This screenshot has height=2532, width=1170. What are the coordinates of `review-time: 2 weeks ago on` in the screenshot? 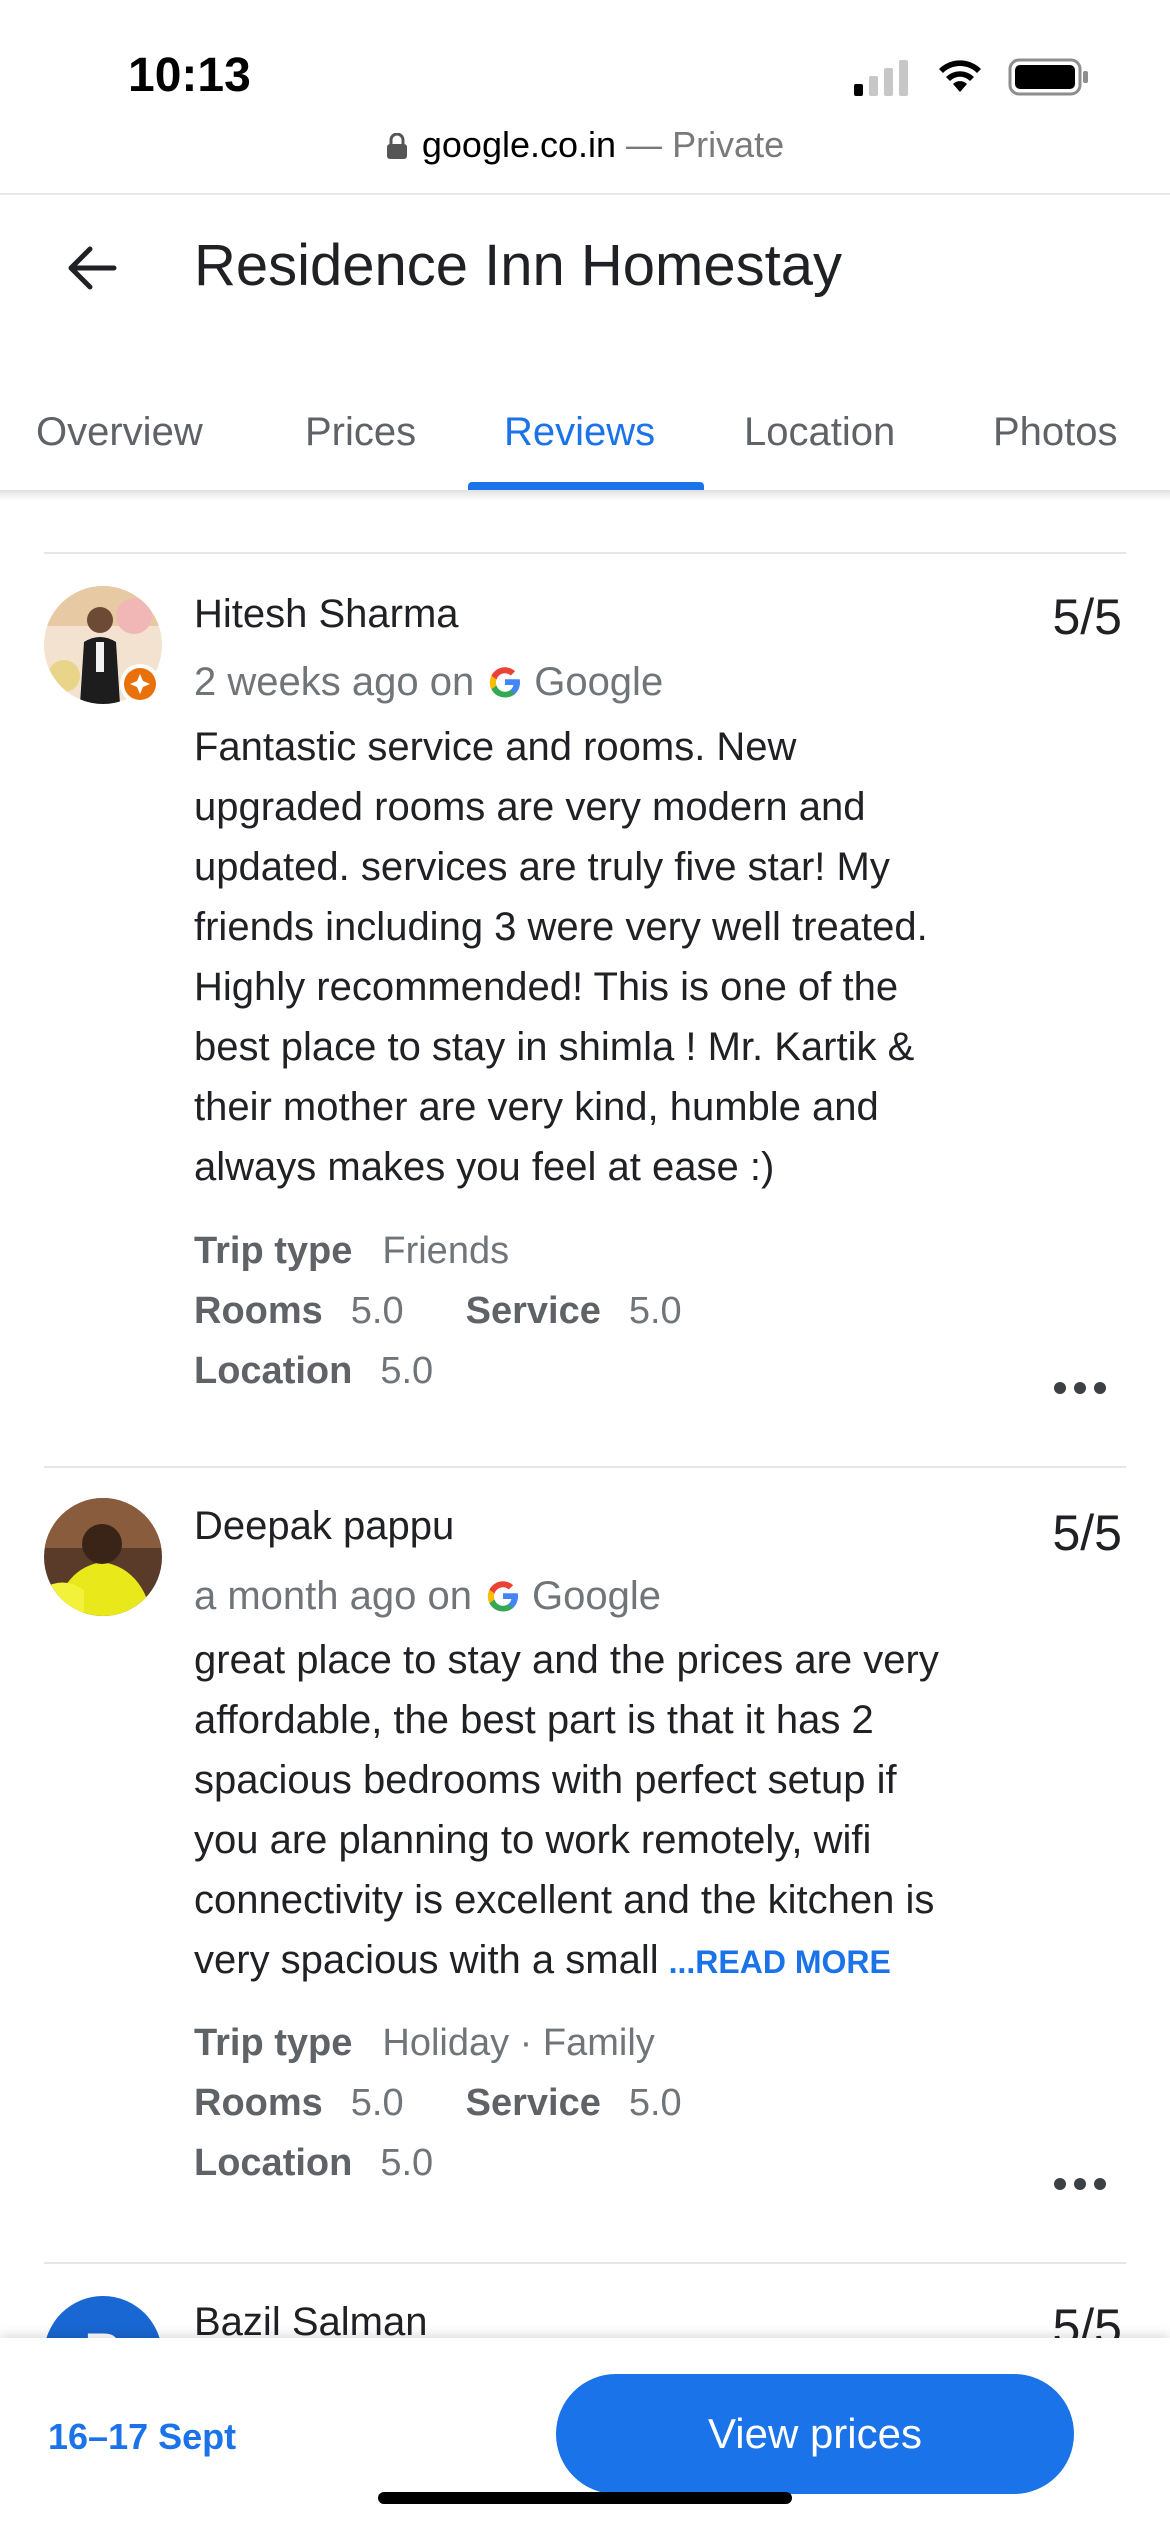 It's located at (334, 682).